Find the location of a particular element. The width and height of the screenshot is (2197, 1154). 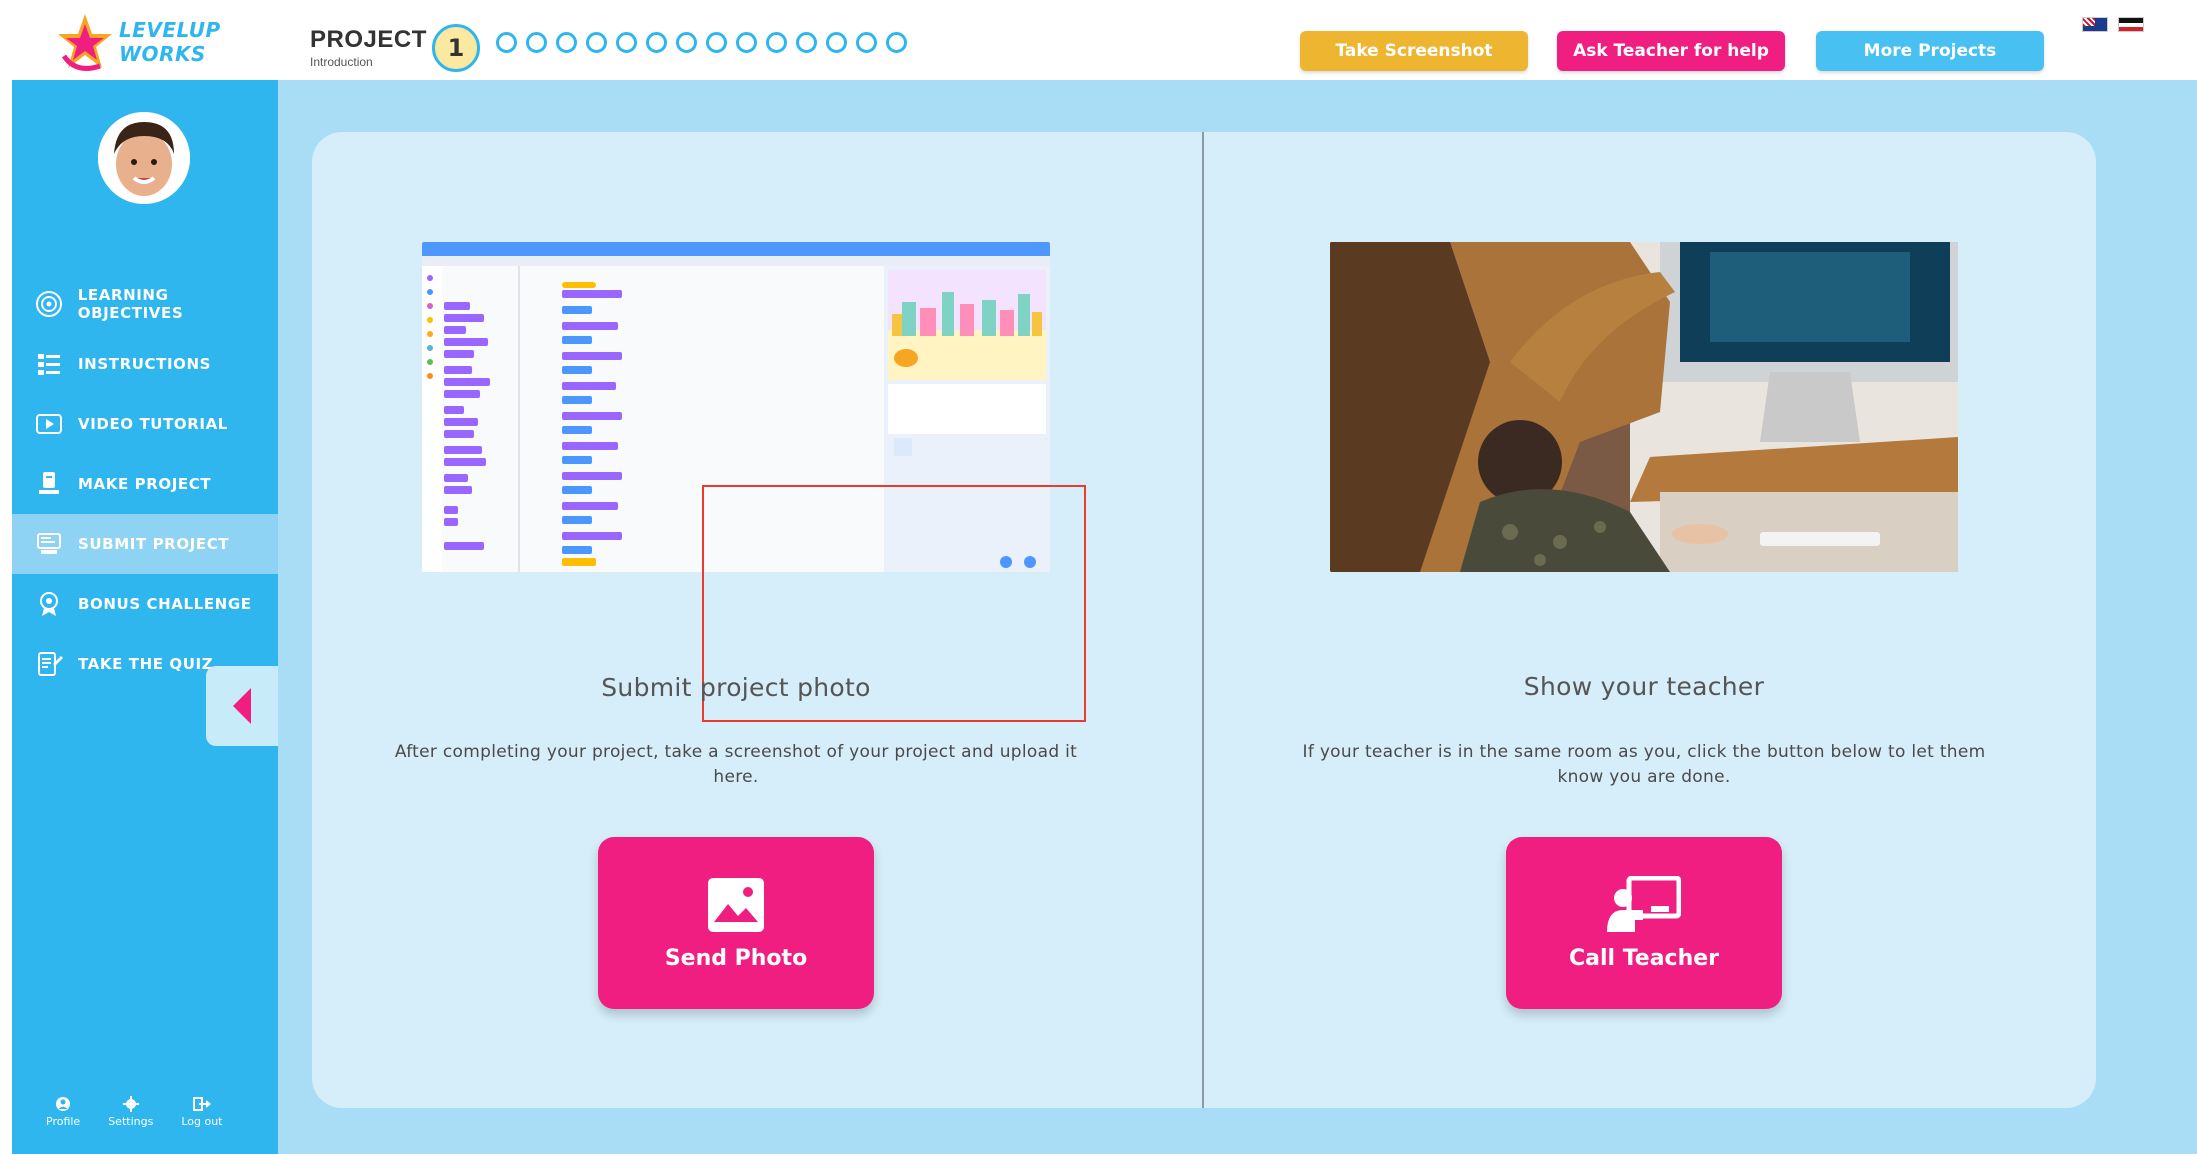

teacher-board-icon is located at coordinates (1644, 903).